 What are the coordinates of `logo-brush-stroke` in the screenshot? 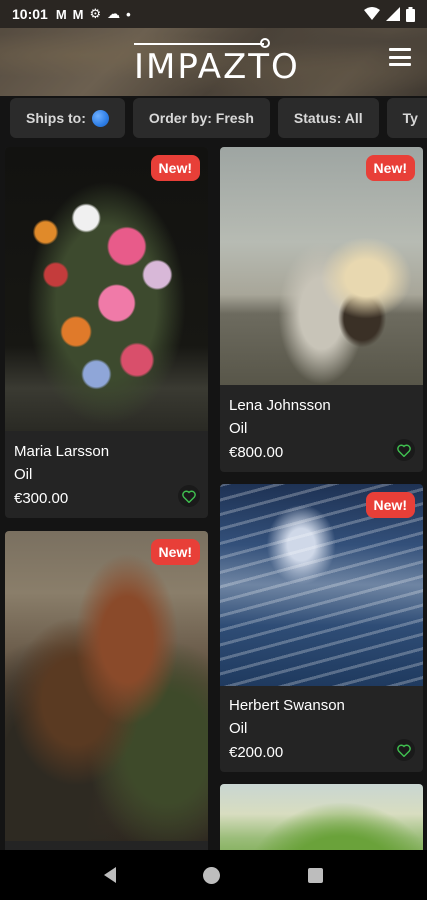 It's located at (199, 44).